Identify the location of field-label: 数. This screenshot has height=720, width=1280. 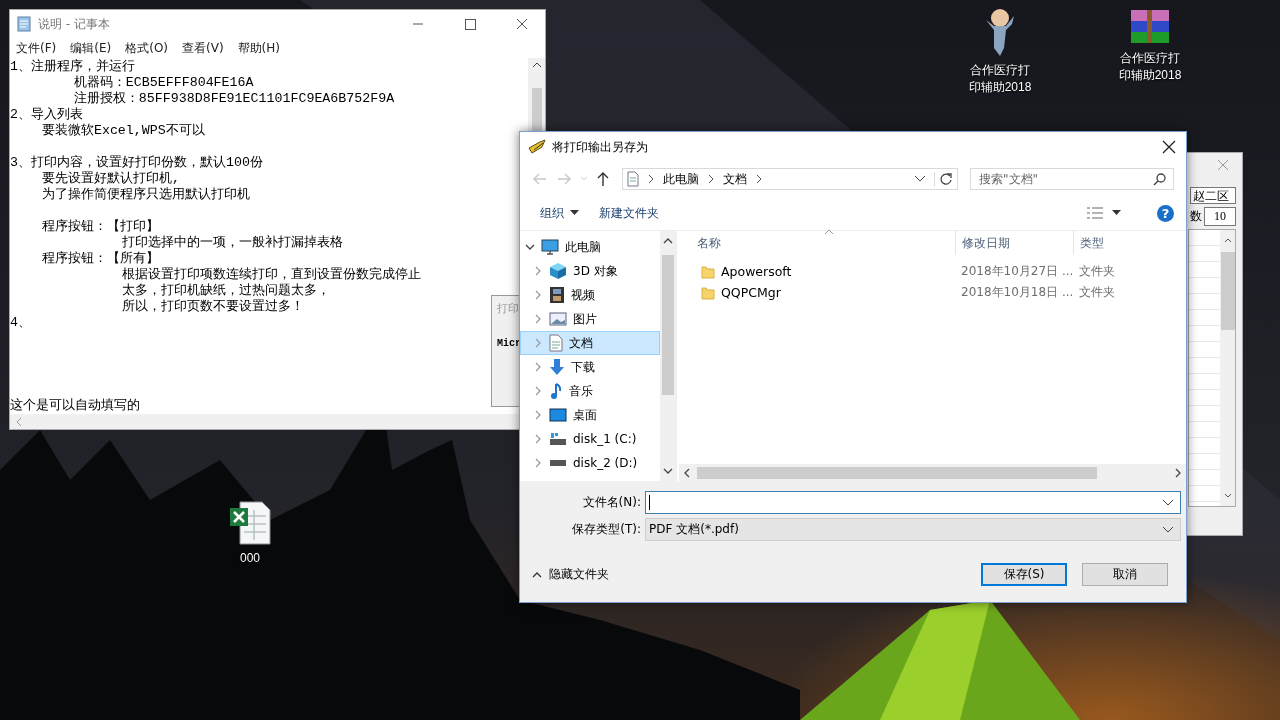
(1196, 216).